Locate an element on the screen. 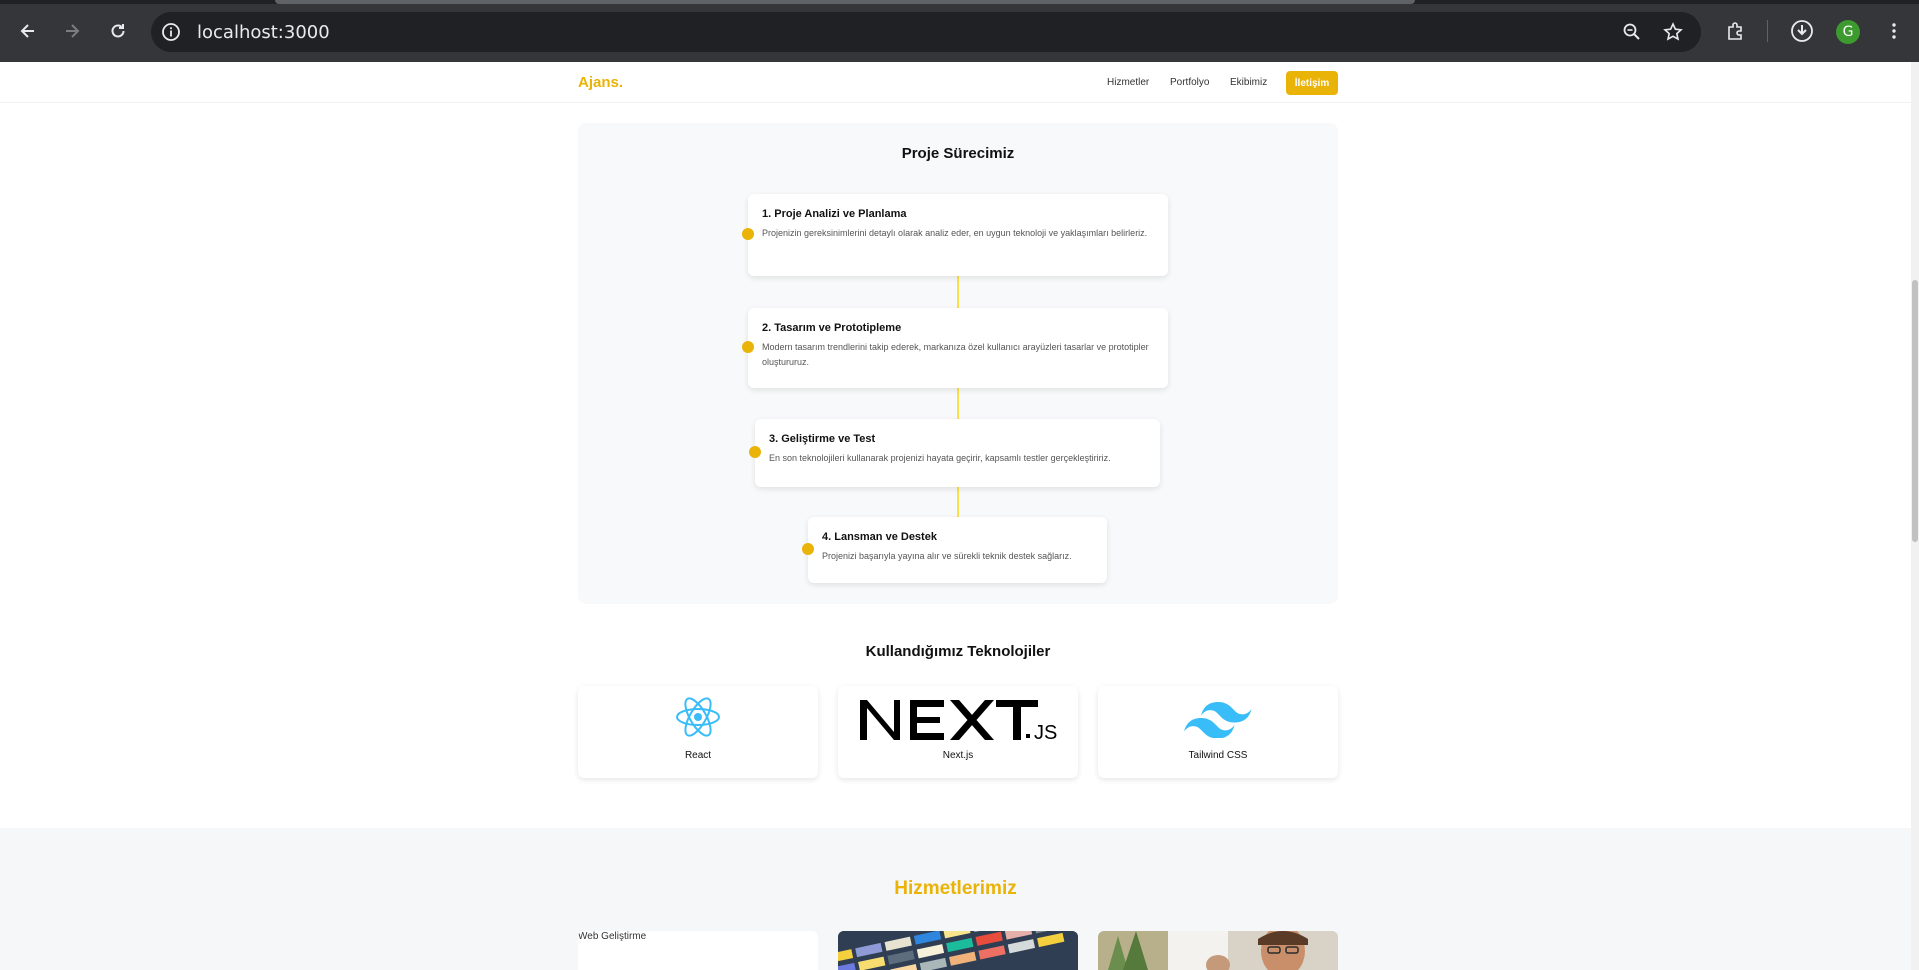  profile-avatar: G is located at coordinates (1848, 32).